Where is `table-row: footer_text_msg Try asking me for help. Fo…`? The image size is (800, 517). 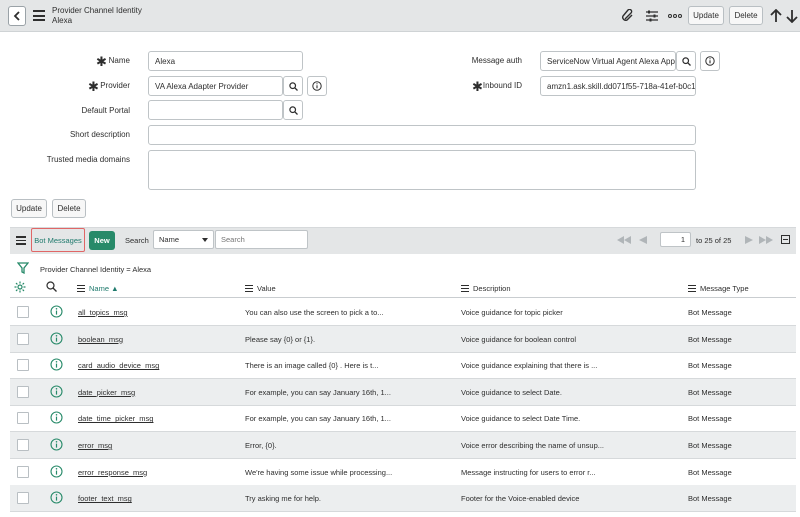
table-row: footer_text_msg Try asking me for help. Fo… is located at coordinates (403, 499).